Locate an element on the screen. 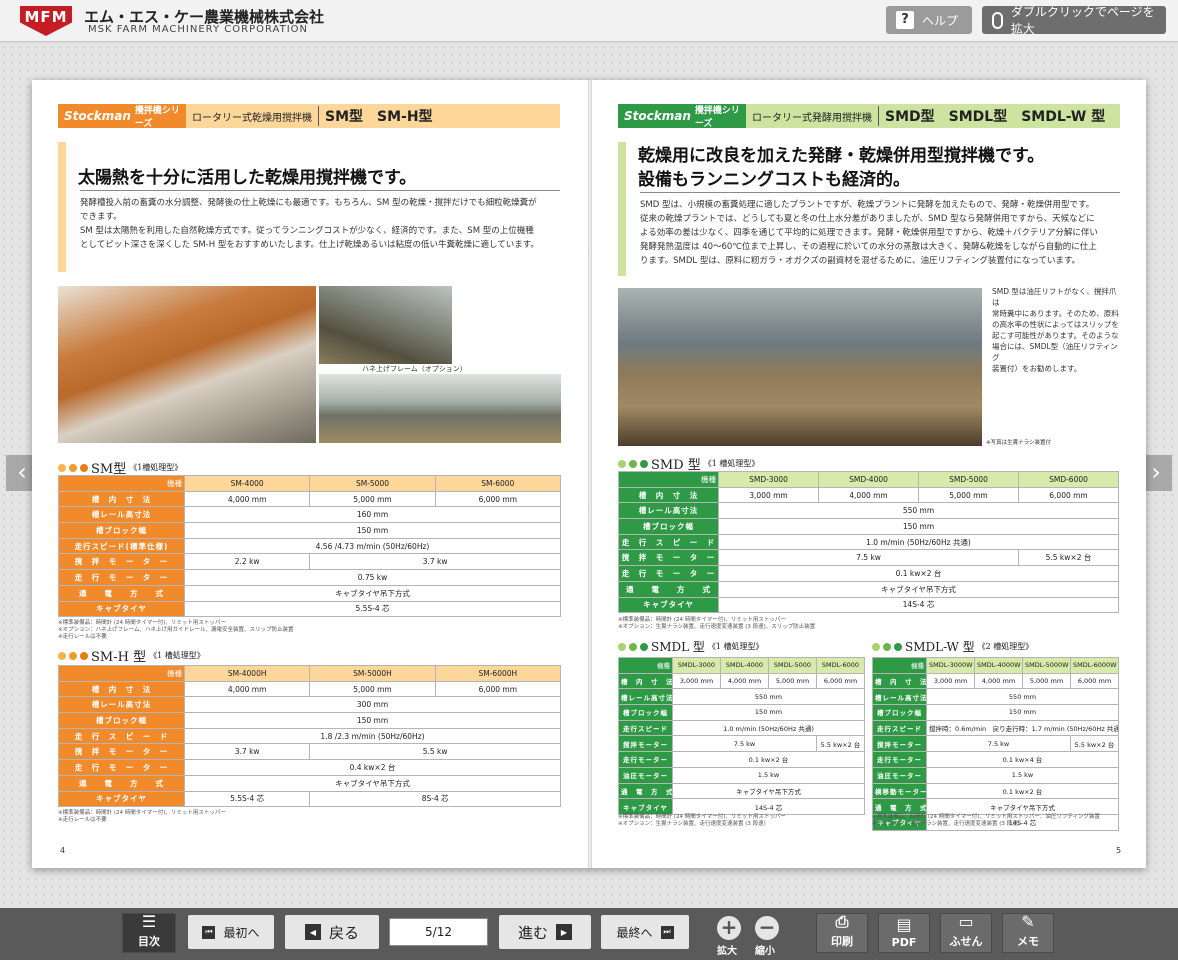 The height and width of the screenshot is (960, 1178). first-page-button: ⏮ 最初へ is located at coordinates (231, 932).